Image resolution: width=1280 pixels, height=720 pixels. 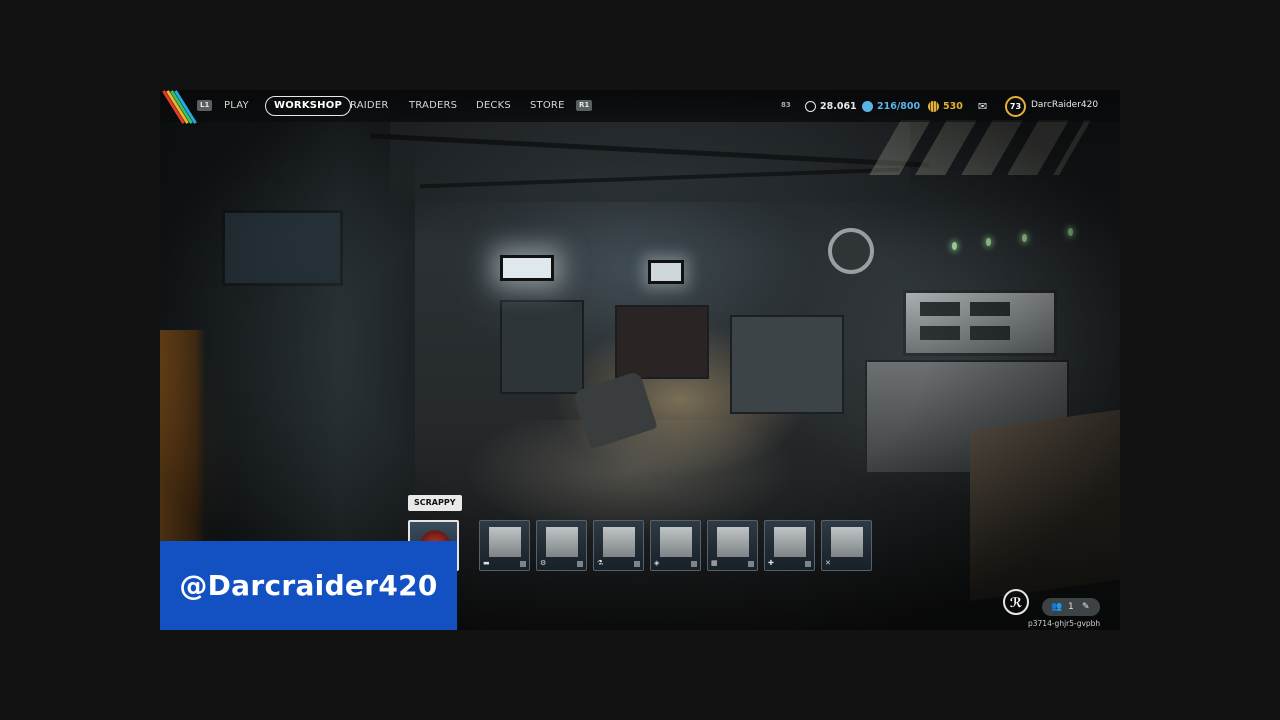 I want to click on gear-icon: ⚙, so click(x=543, y=563).